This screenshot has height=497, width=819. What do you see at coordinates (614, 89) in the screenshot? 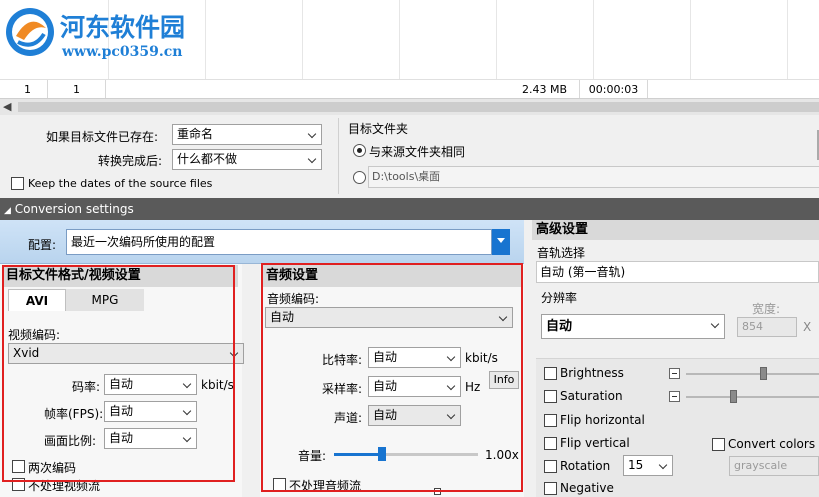
I see `file-duration: 00:00:03` at bounding box center [614, 89].